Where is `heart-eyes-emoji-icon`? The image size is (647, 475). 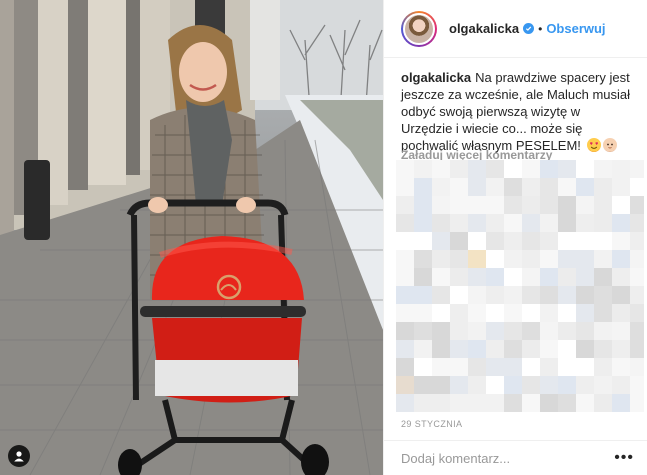
heart-eyes-emoji-icon is located at coordinates (593, 145).